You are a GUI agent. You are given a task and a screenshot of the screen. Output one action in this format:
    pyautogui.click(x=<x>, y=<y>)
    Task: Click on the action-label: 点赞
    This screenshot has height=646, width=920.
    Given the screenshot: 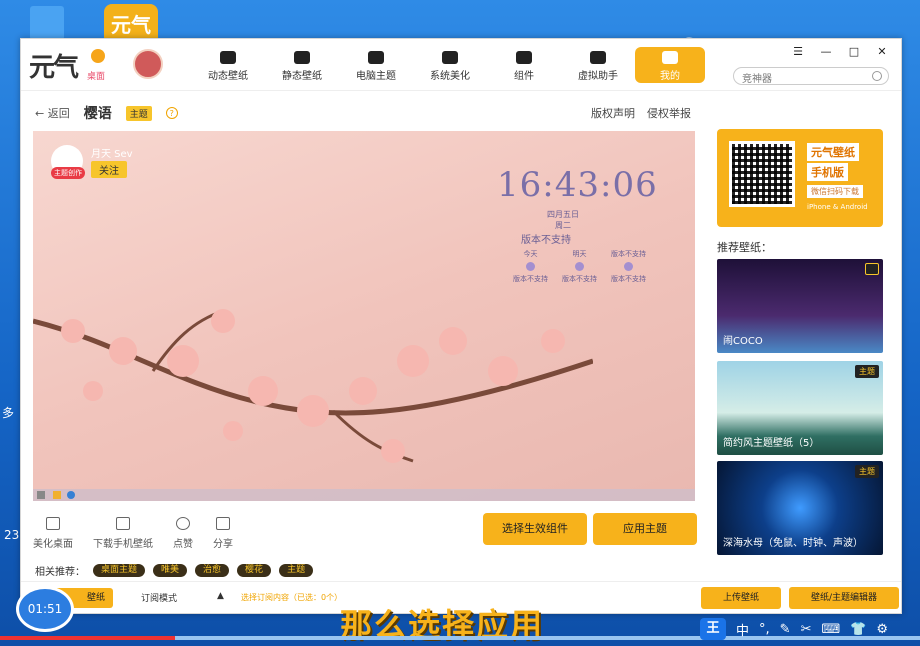 What is the action you would take?
    pyautogui.click(x=183, y=544)
    